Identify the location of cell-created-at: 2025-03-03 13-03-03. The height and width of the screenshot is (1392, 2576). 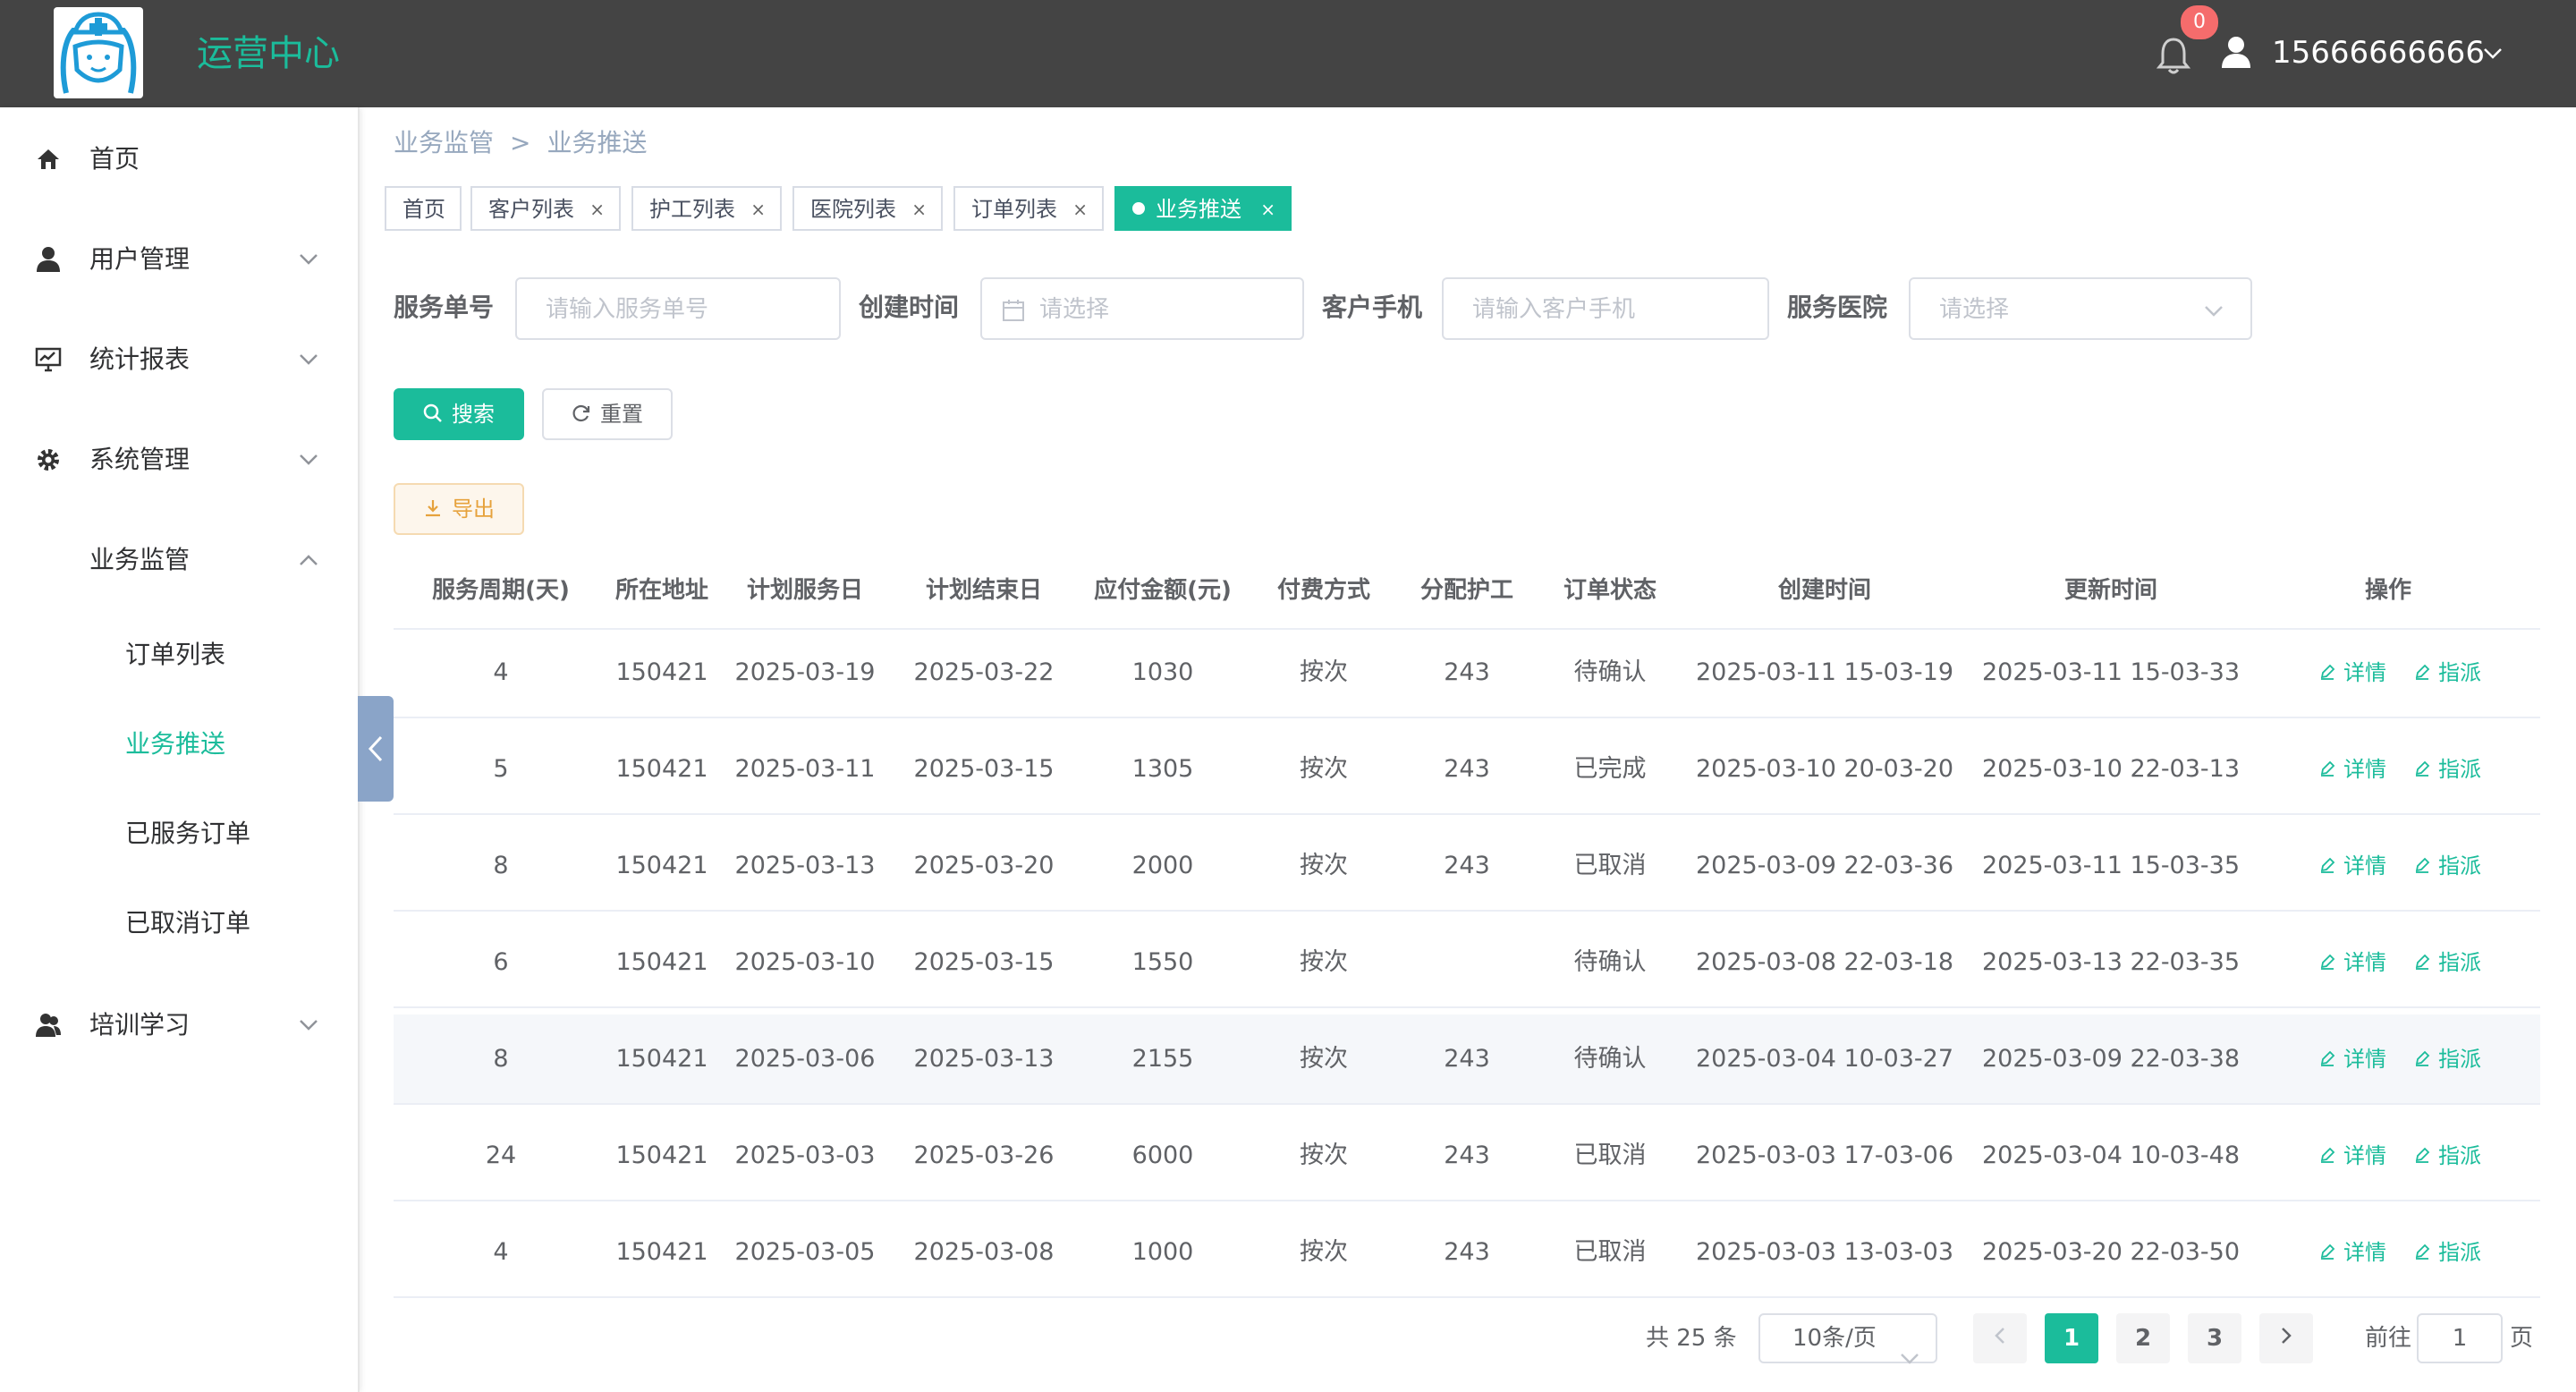
(1824, 1252).